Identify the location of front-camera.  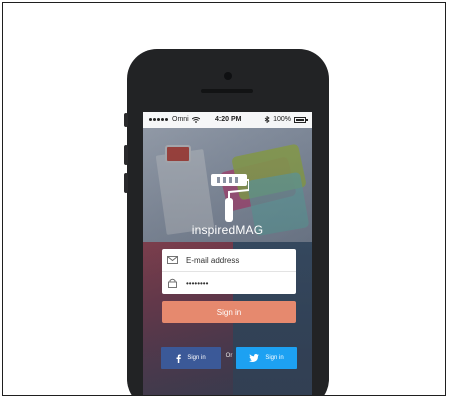
(228, 76).